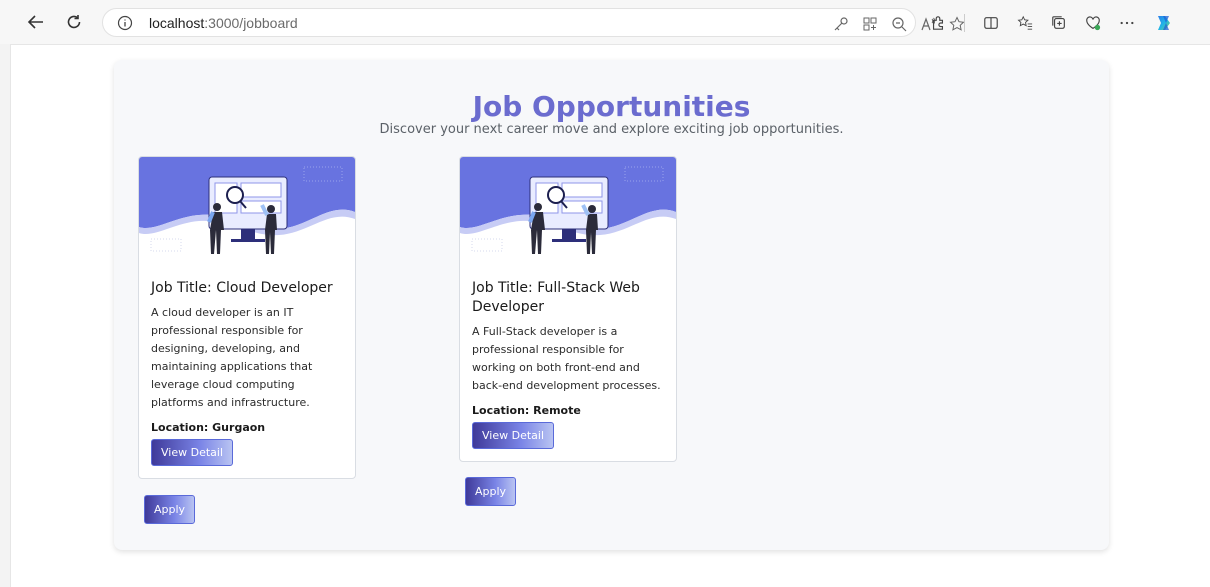  What do you see at coordinates (991, 23) in the screenshot?
I see `split-screen-icon` at bounding box center [991, 23].